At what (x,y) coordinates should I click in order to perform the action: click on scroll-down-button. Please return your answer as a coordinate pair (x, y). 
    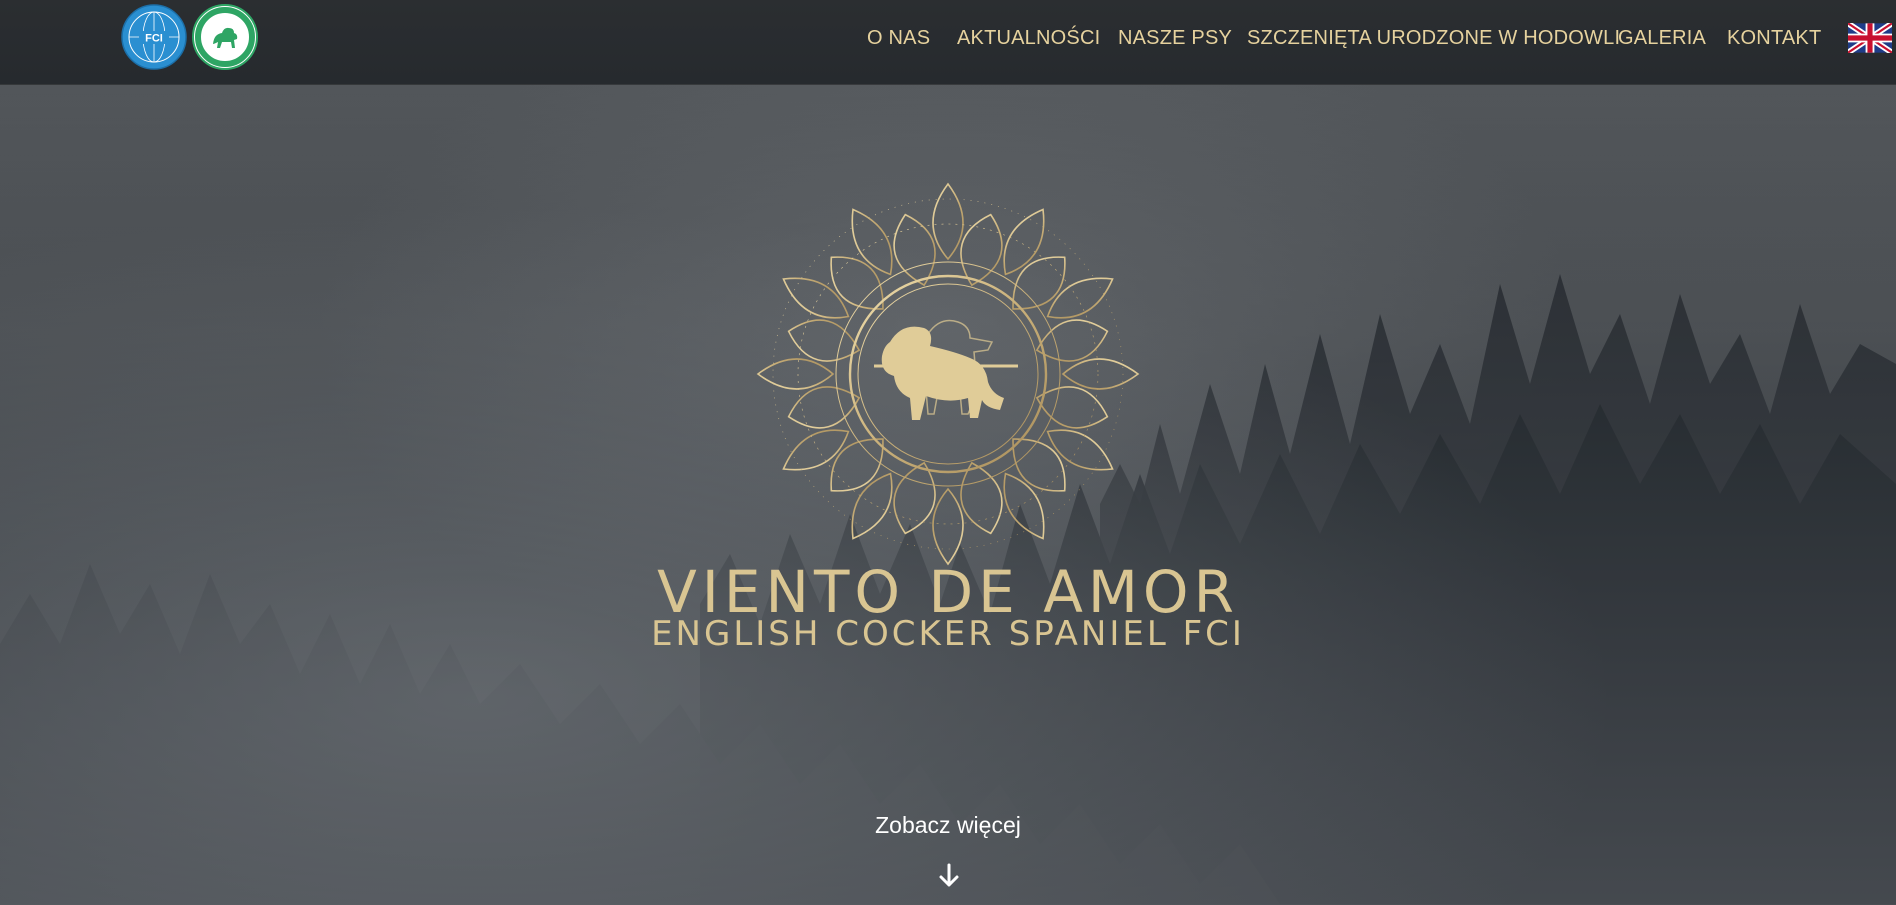
    Looking at the image, I should click on (949, 876).